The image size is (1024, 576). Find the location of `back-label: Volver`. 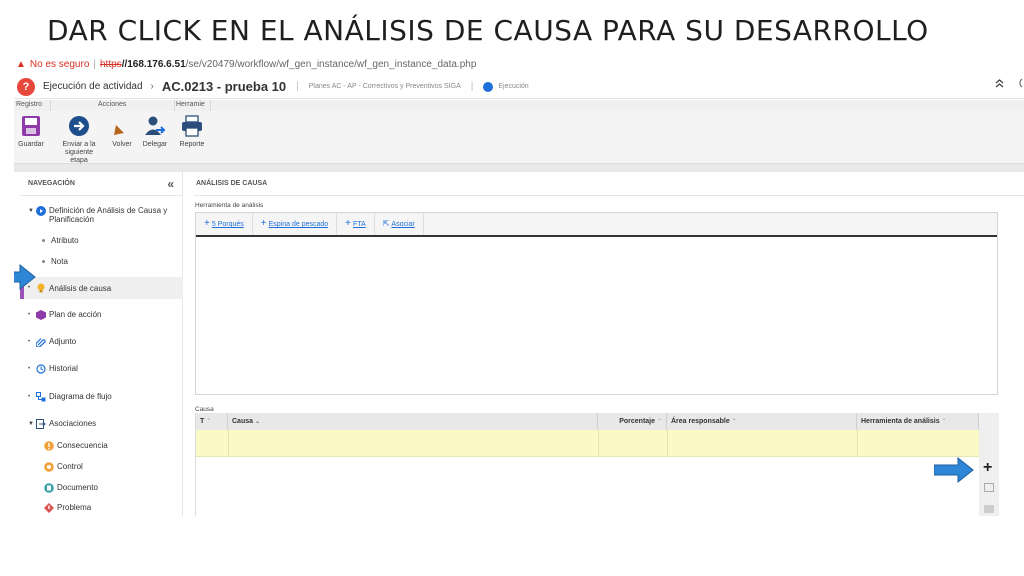

back-label: Volver is located at coordinates (122, 144).